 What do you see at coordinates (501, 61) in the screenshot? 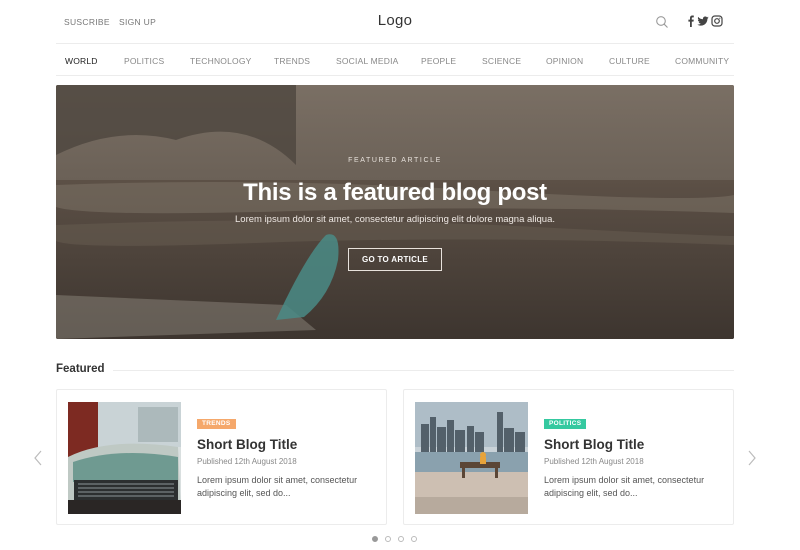
I see `nav-item-science: SCIENCE` at bounding box center [501, 61].